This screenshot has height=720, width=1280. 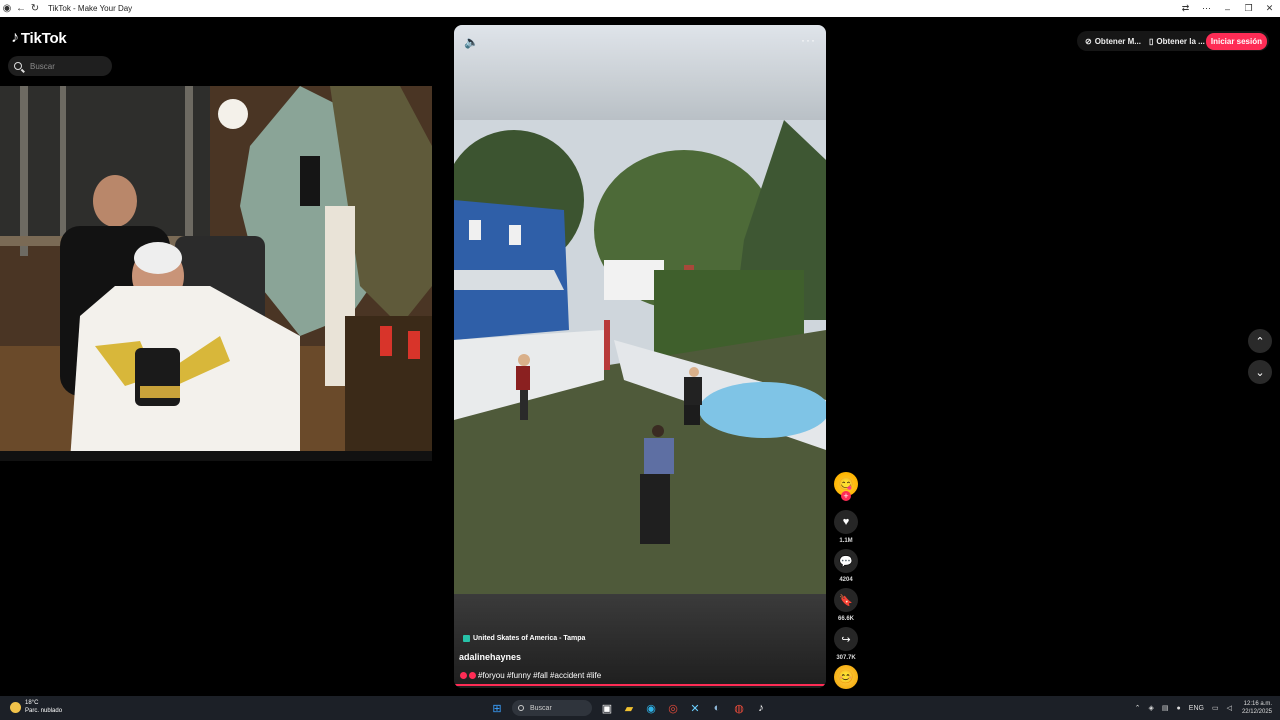 What do you see at coordinates (466, 638) in the screenshot?
I see `location-icon` at bounding box center [466, 638].